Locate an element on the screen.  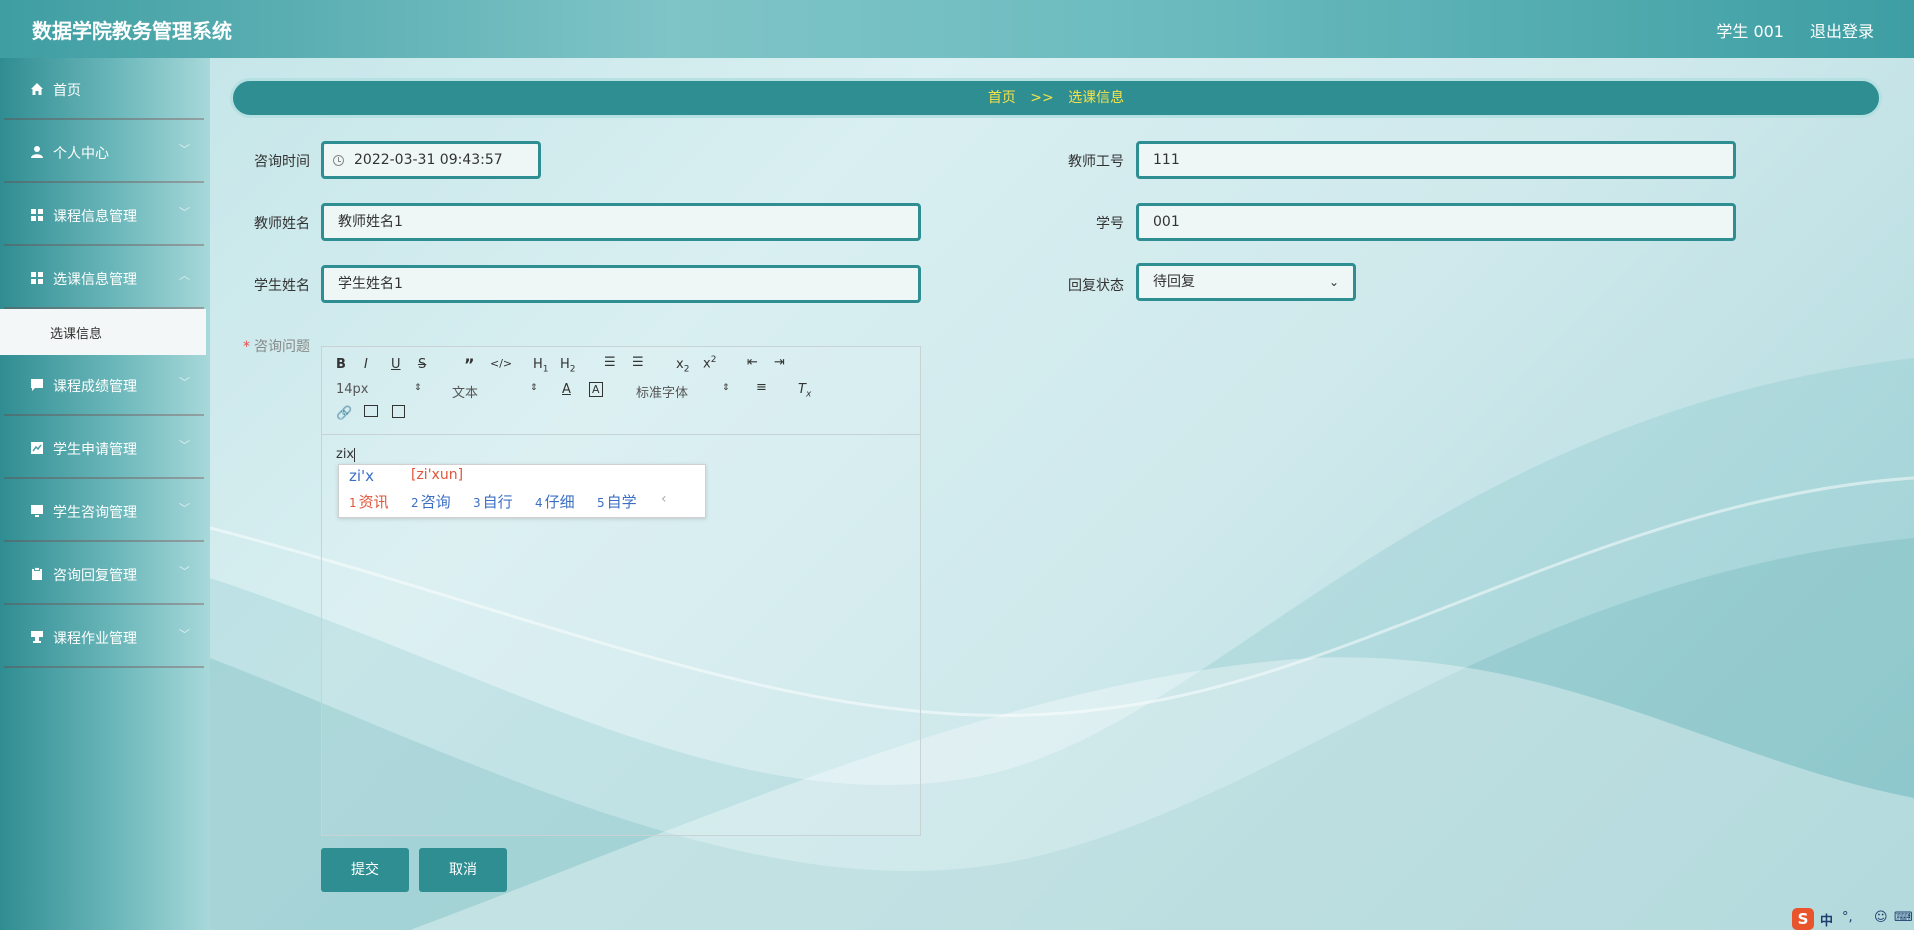
student-name-label: 学生姓名 is located at coordinates (282, 286).